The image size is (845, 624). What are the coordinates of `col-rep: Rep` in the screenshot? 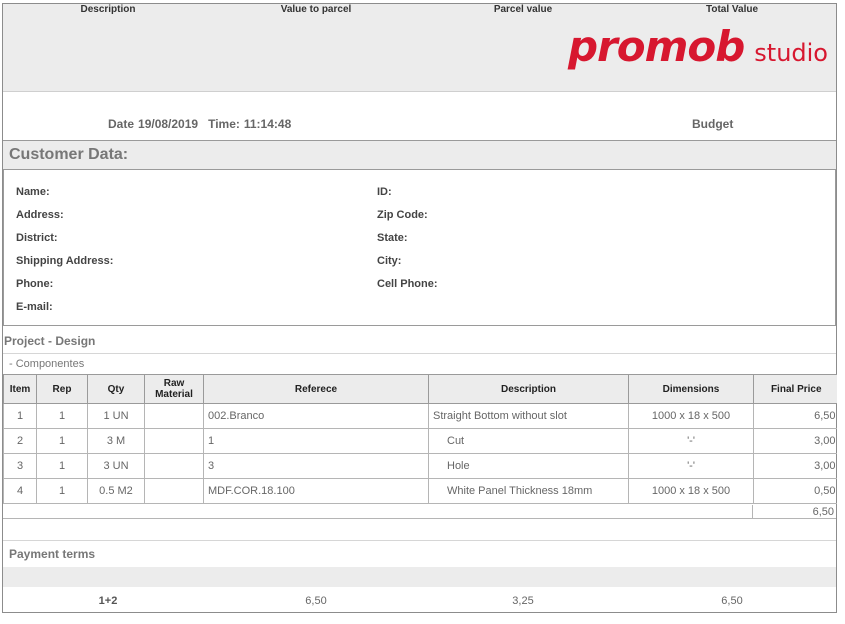 It's located at (62, 389).